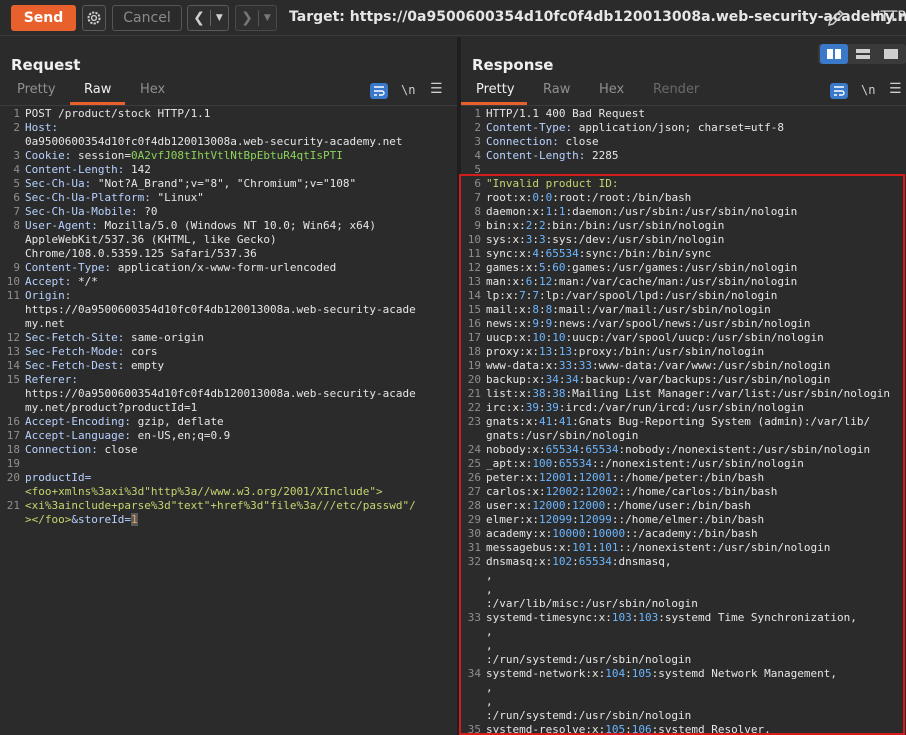  Describe the element at coordinates (152, 89) in the screenshot. I see `request-tab-hex: Hex` at that location.